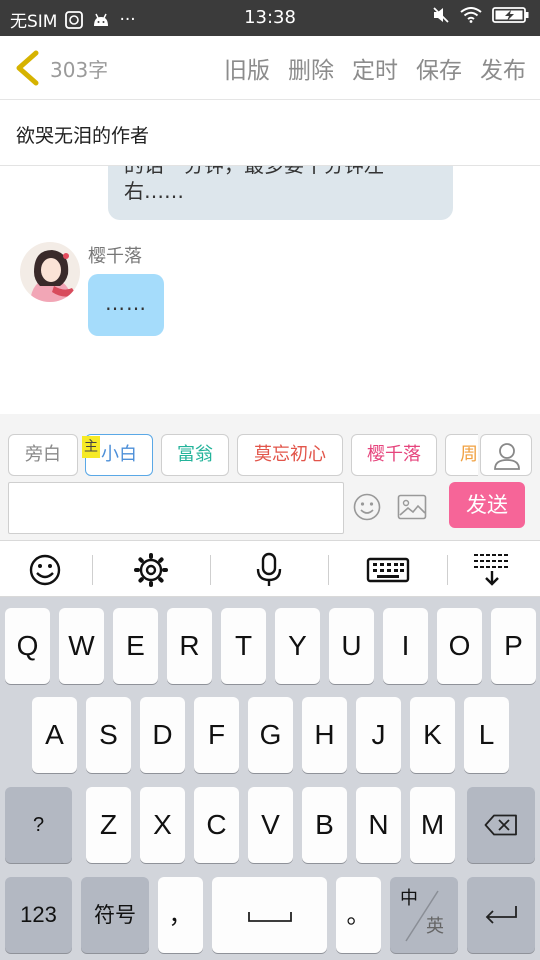 This screenshot has width=540, height=960. I want to click on key-f: F, so click(216, 735).